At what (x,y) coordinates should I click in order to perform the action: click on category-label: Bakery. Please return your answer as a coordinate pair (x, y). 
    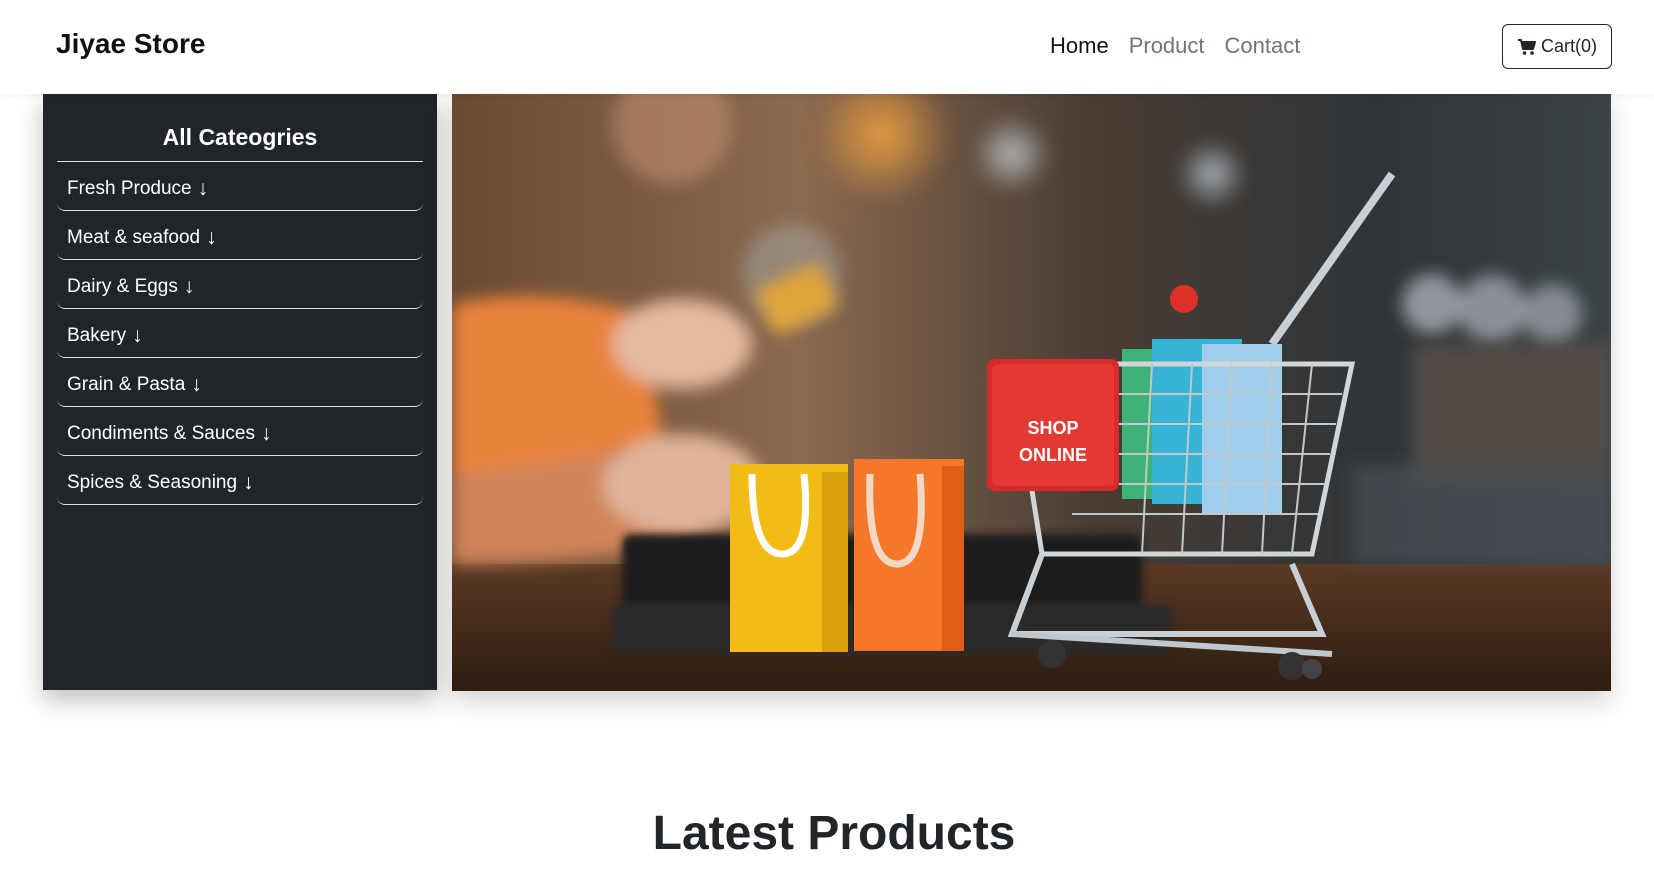
    Looking at the image, I should click on (97, 335).